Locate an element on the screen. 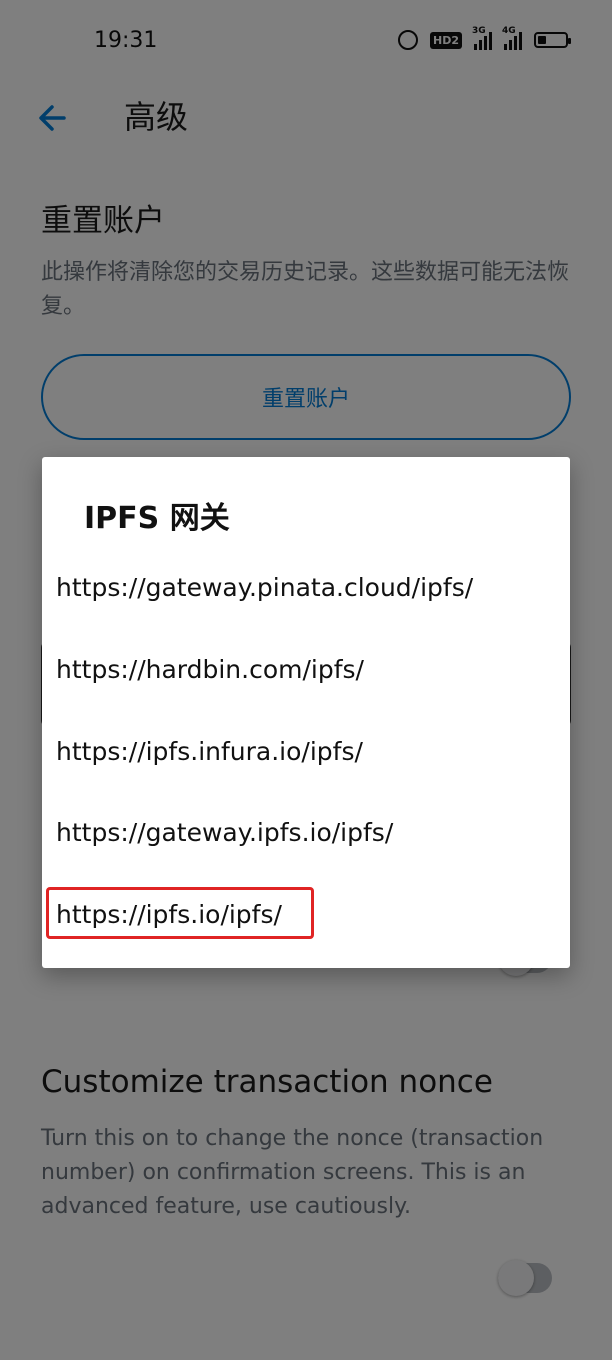 This screenshot has width=612, height=1360. dialog-title: IPFS 网关 is located at coordinates (157, 518).